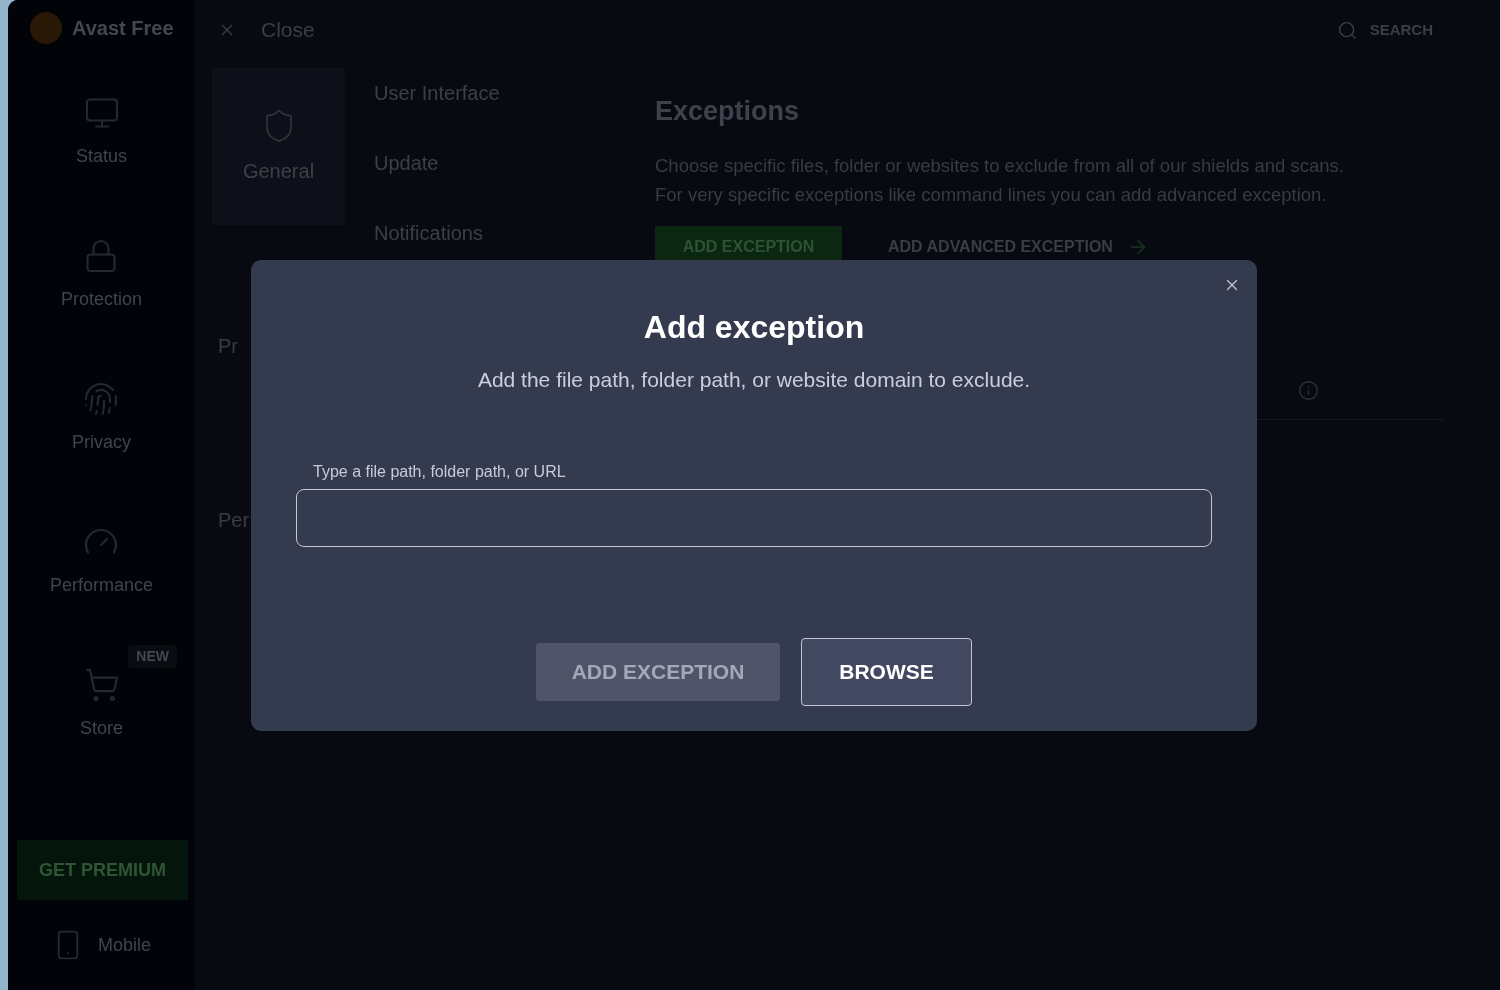 The width and height of the screenshot is (1500, 990). What do you see at coordinates (754, 380) in the screenshot?
I see `dialog-subtitle: Add the file path, folder path, or website domain to exclude.` at bounding box center [754, 380].